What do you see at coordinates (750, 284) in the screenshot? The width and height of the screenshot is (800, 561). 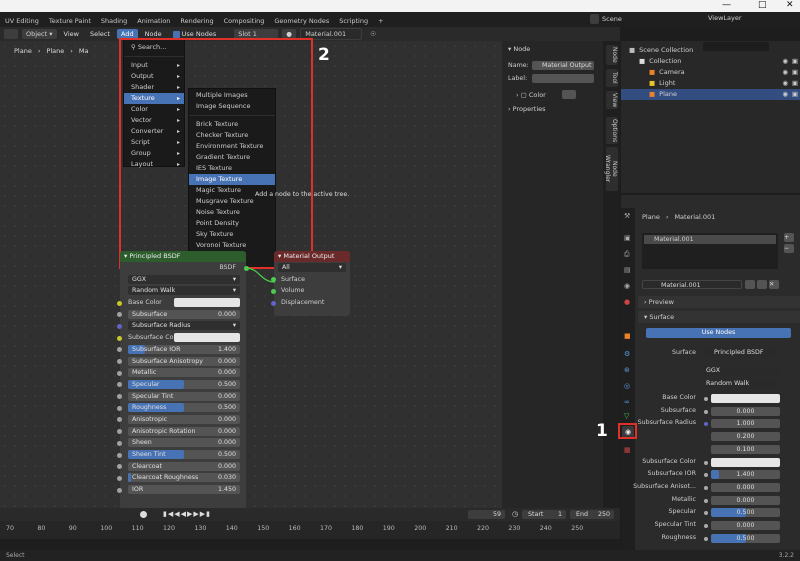 I see `fake-user-icon` at bounding box center [750, 284].